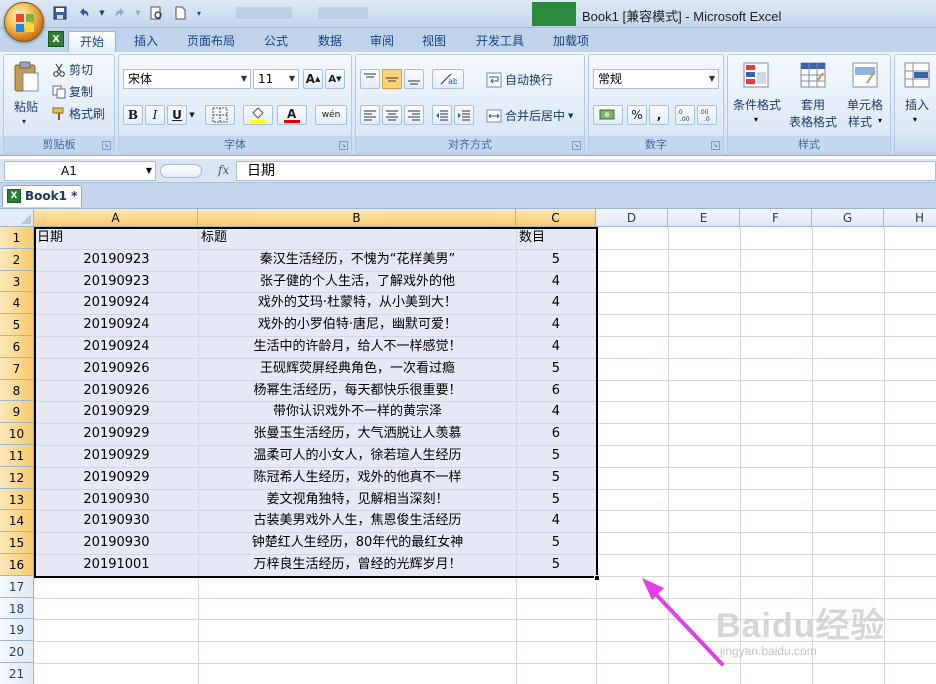  I want to click on font-name-combo: 宋体 ▼, so click(187, 79).